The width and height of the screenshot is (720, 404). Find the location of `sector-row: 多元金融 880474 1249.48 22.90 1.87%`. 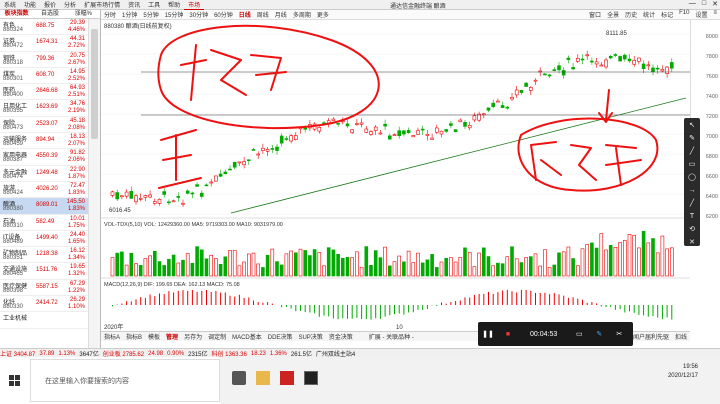

sector-row: 多元金融 880474 1249.48 22.90 1.87% is located at coordinates (50, 174).